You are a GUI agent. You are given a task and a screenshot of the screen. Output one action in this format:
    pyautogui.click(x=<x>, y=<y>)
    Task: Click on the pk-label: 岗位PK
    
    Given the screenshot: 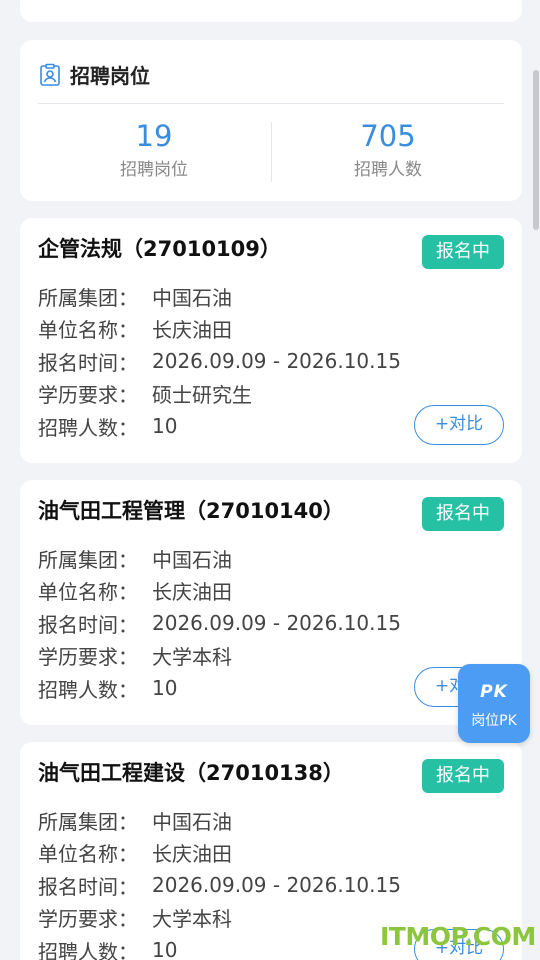 What is the action you would take?
    pyautogui.click(x=494, y=721)
    